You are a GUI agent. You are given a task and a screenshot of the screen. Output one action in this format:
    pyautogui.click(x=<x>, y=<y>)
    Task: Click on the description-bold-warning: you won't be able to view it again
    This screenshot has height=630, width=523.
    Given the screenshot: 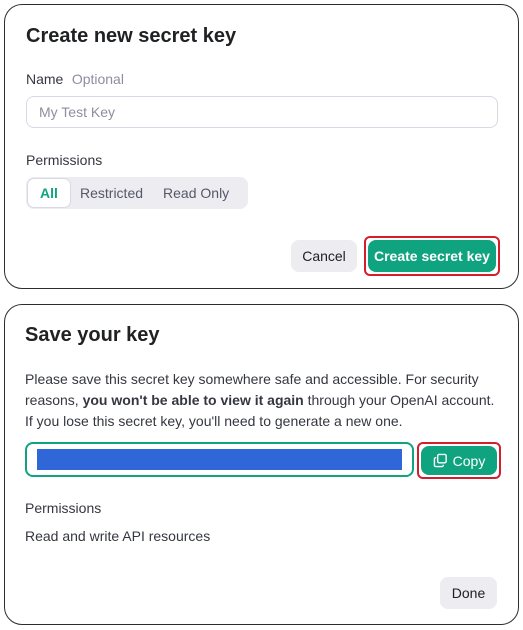 What is the action you would take?
    pyautogui.click(x=193, y=400)
    